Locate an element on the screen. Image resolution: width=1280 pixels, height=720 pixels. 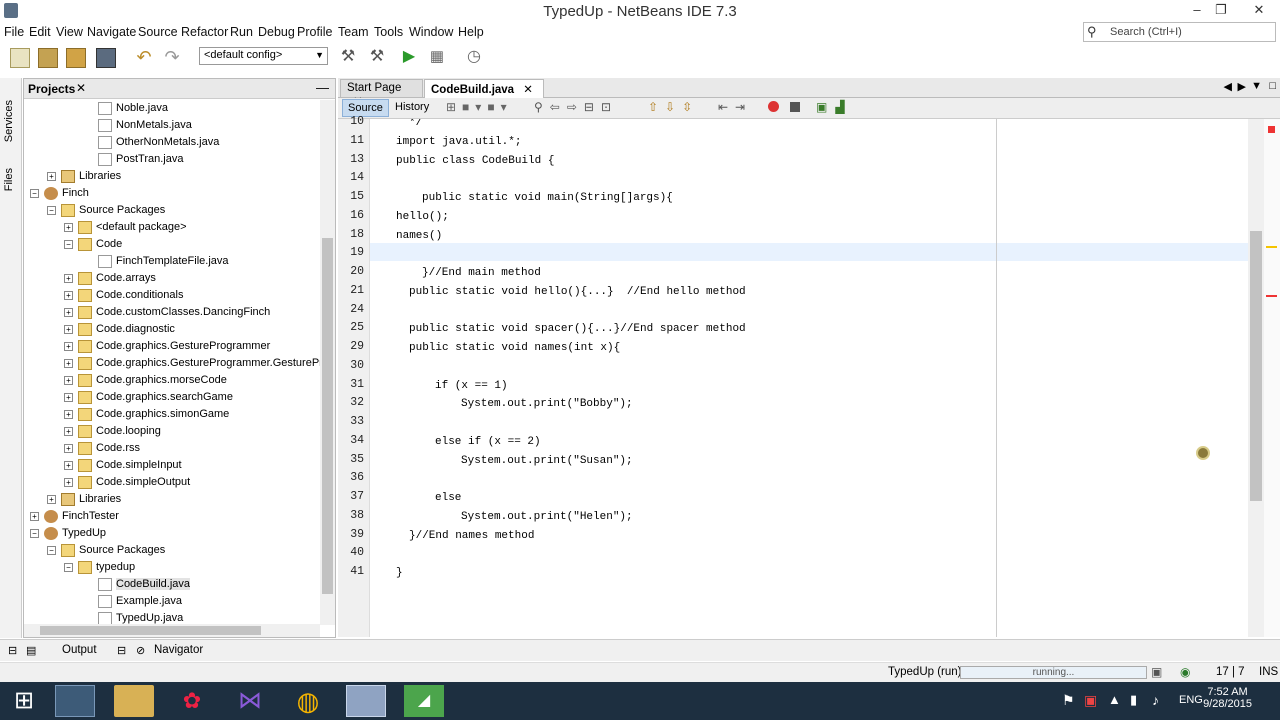
tree-item: + Code.simpleInput is located at coordinates (123, 465).